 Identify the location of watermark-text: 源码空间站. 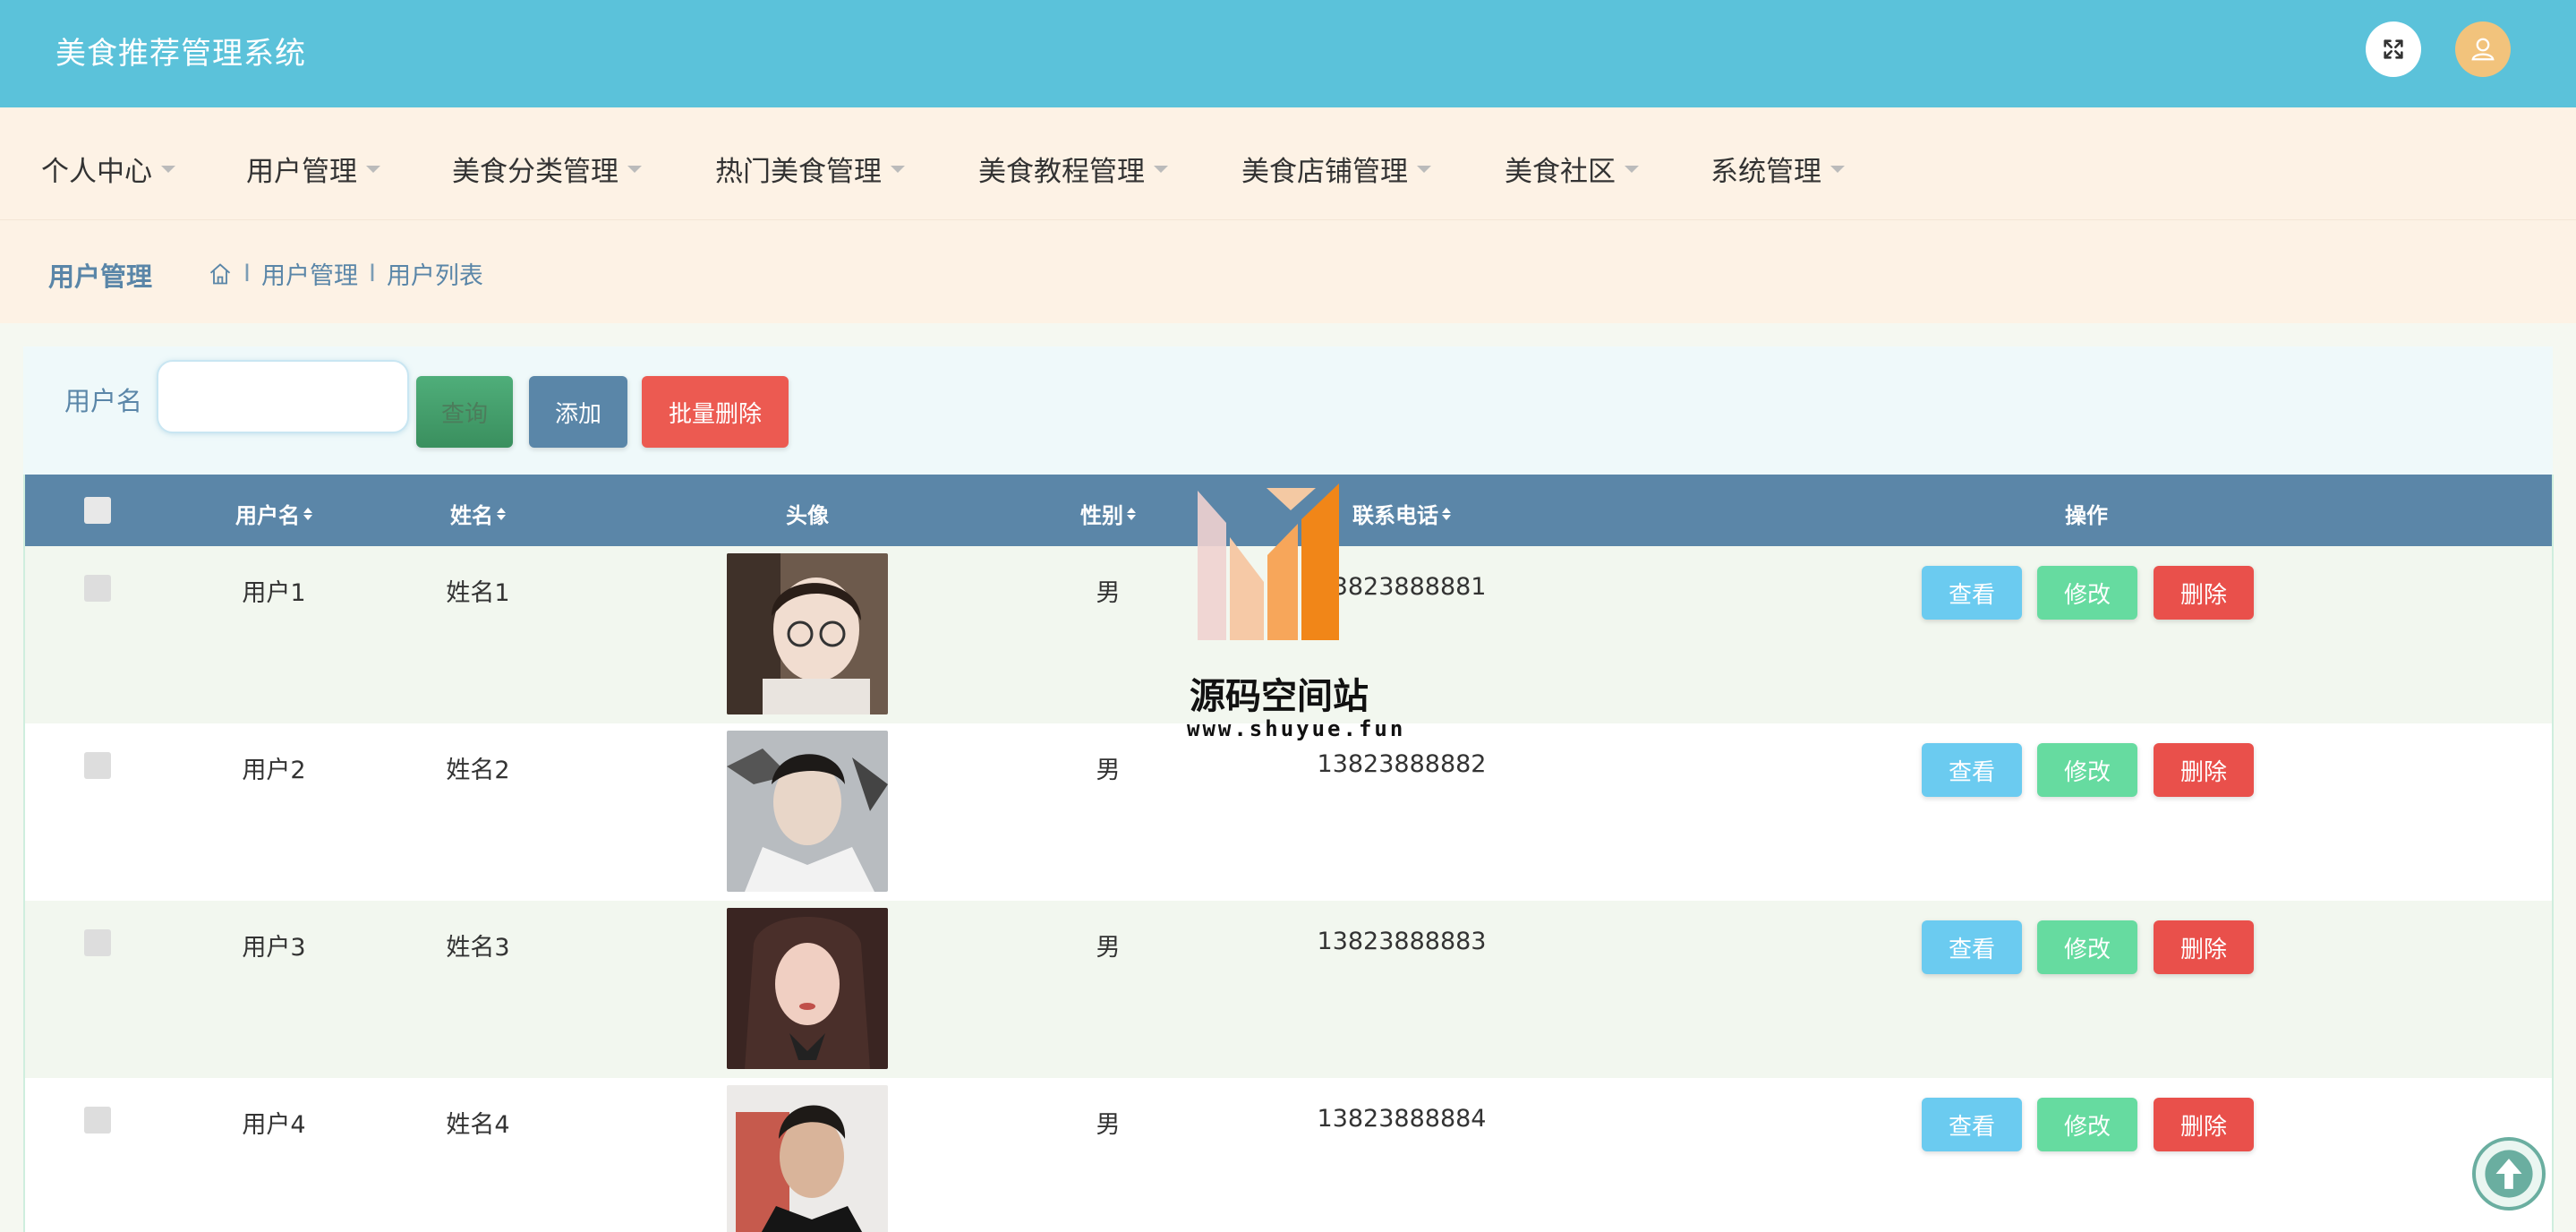
(1279, 696).